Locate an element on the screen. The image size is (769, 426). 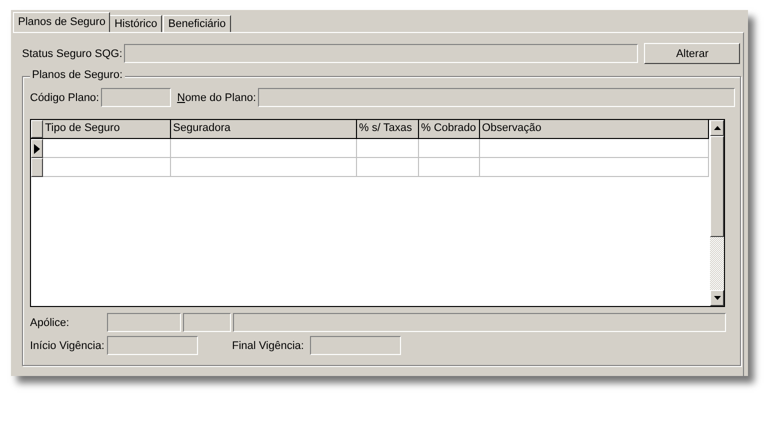
down-arrow-icon is located at coordinates (717, 298).